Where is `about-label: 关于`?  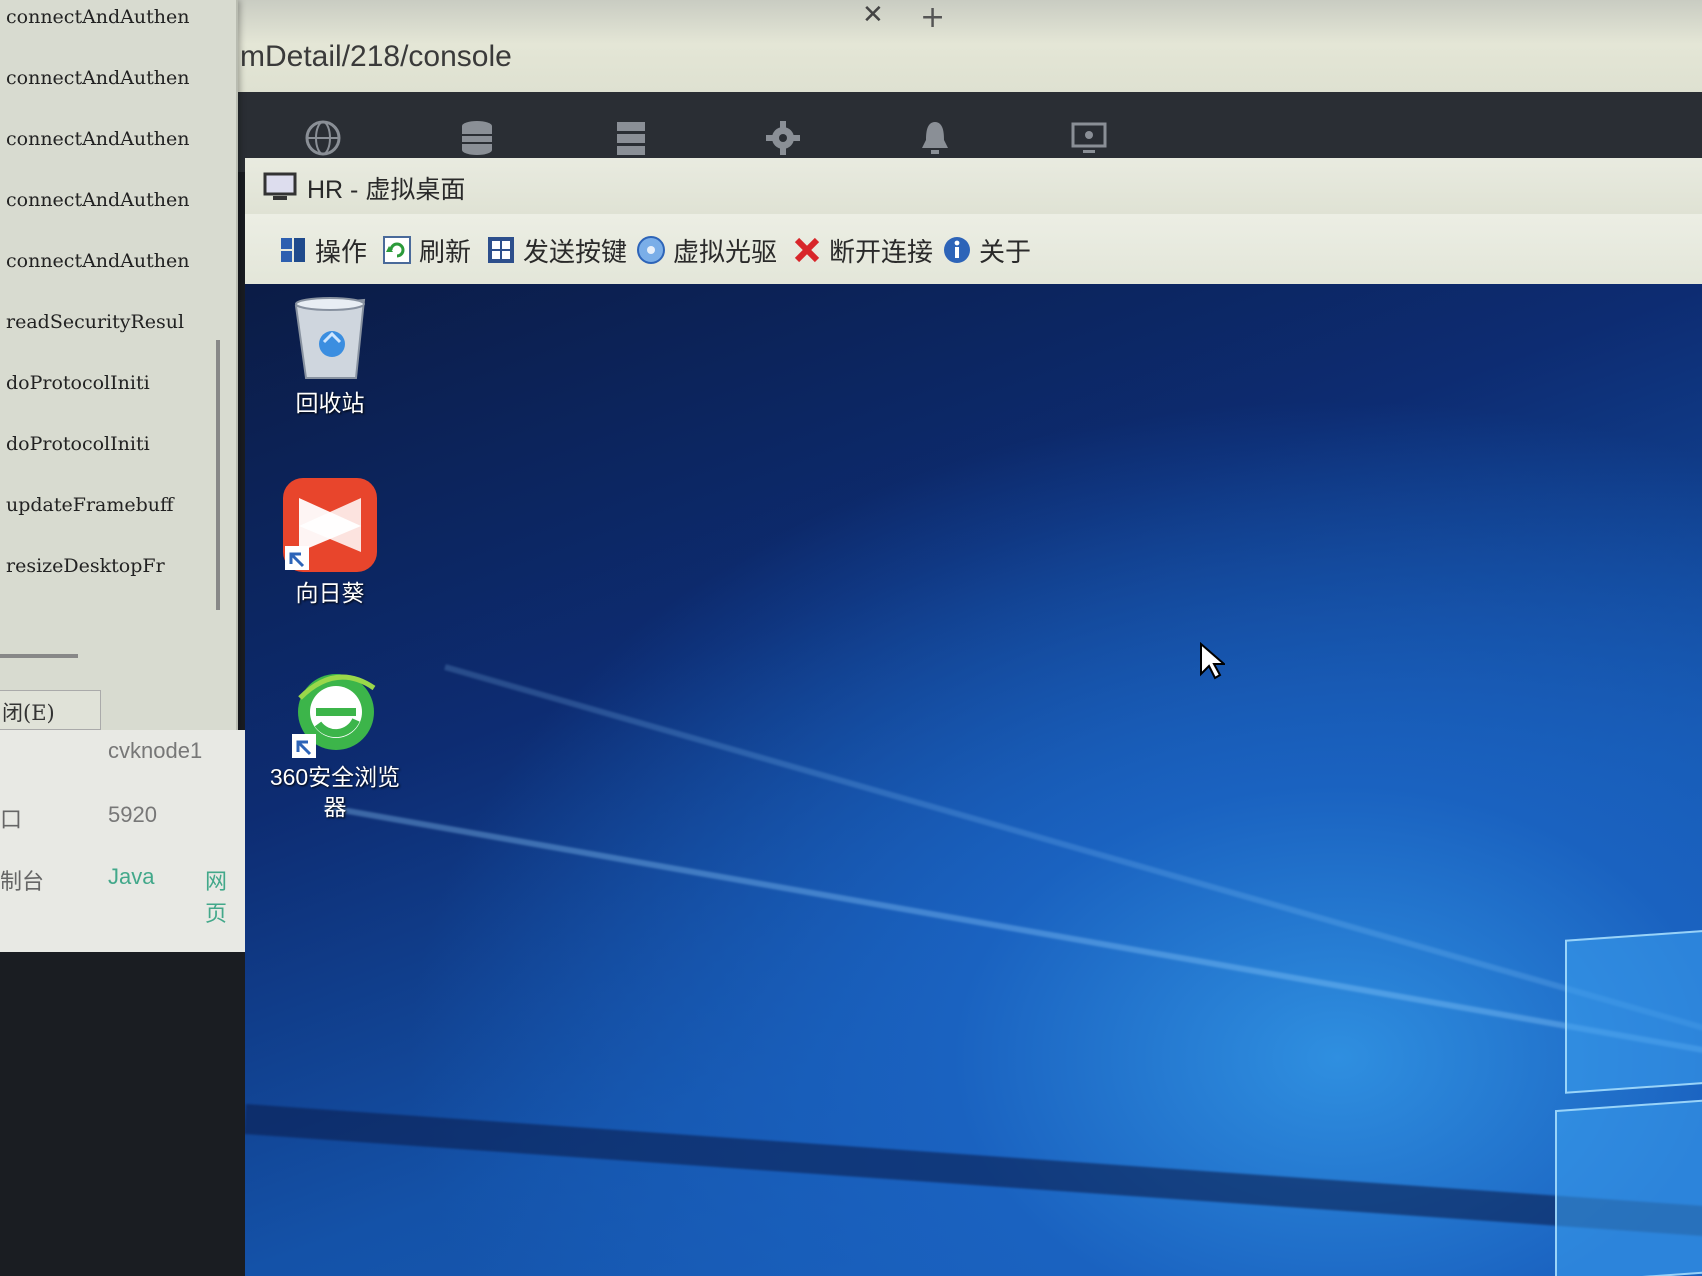
about-label: 关于 is located at coordinates (1005, 252).